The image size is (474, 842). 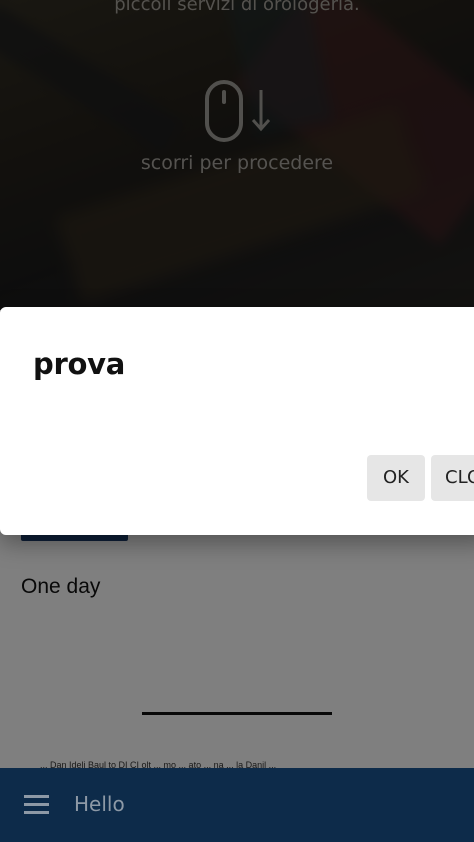 I want to click on ok-button: OK, so click(x=396, y=478).